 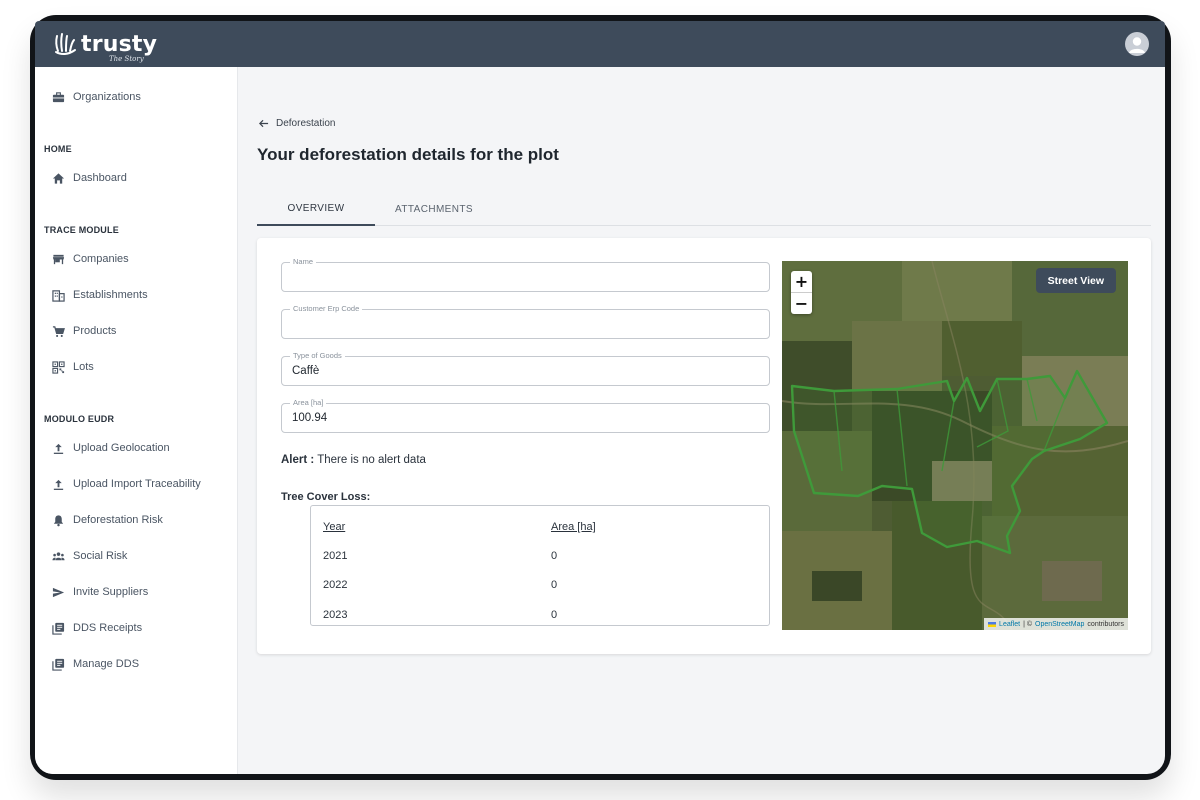 What do you see at coordinates (263, 123) in the screenshot?
I see `arrow-back-icon` at bounding box center [263, 123].